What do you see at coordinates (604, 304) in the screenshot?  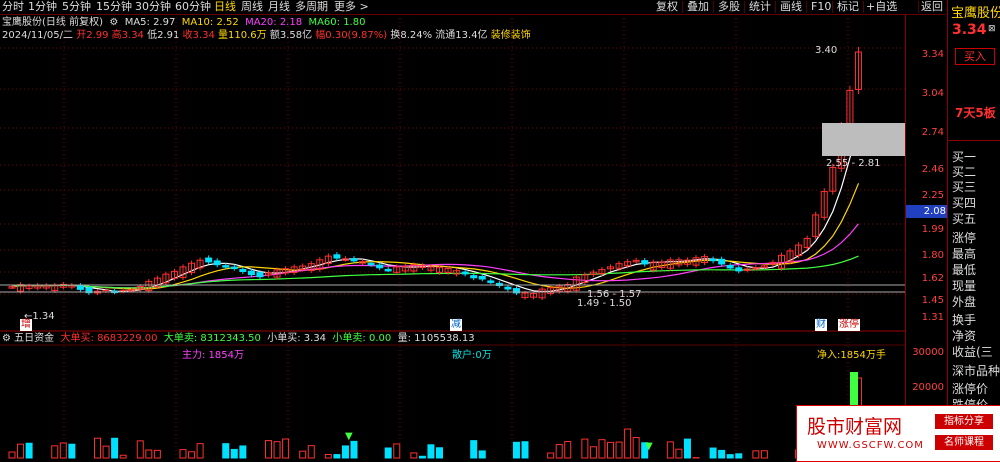 I see `mid-annotation-2: 1.49 - 1.50` at bounding box center [604, 304].